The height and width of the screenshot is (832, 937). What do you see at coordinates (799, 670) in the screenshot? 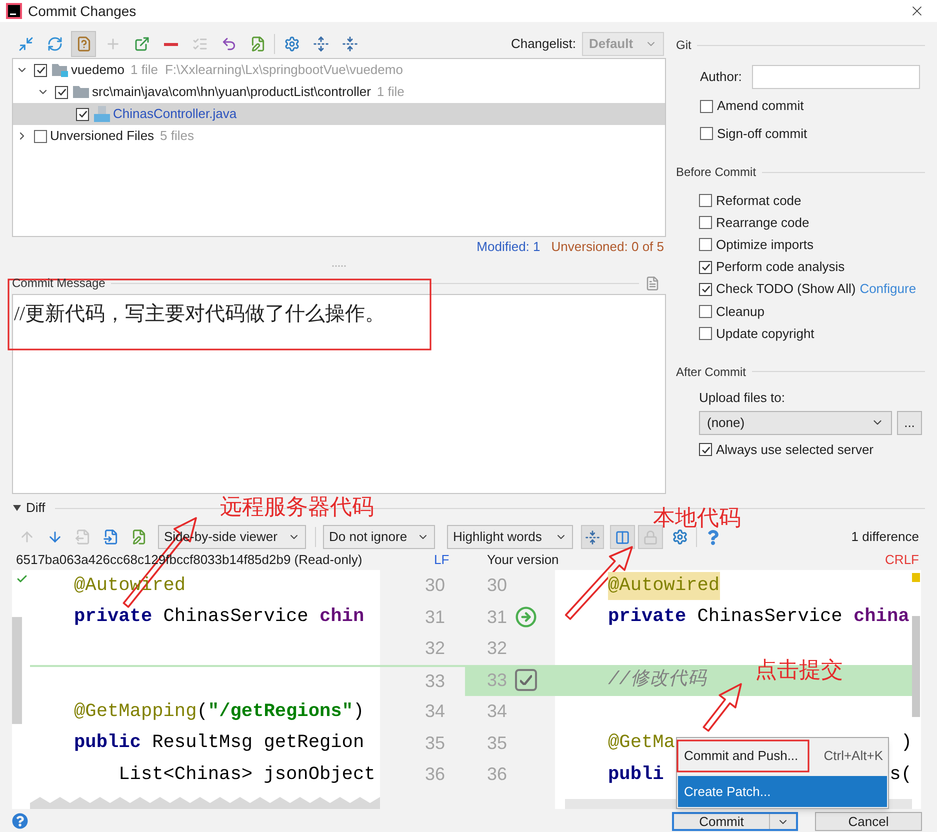
I see `annotation-text: 点击提交` at bounding box center [799, 670].